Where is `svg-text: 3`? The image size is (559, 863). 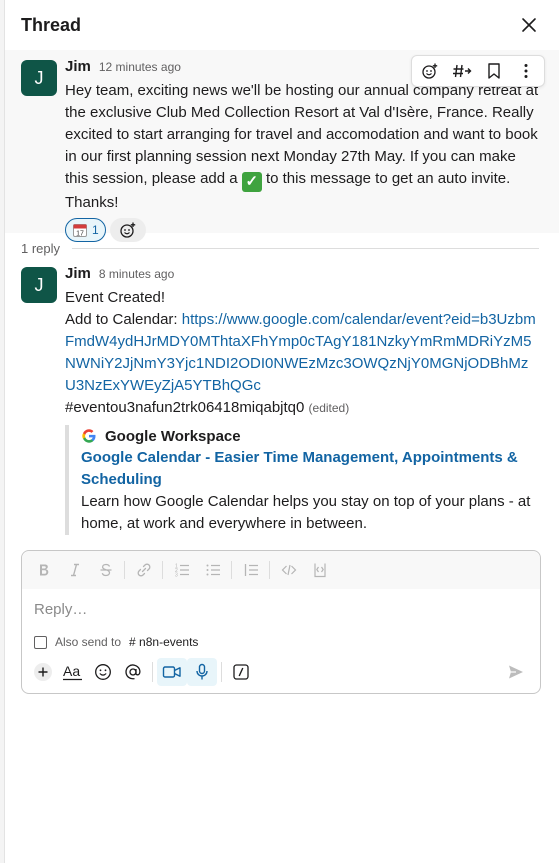 svg-text: 3 is located at coordinates (176, 576).